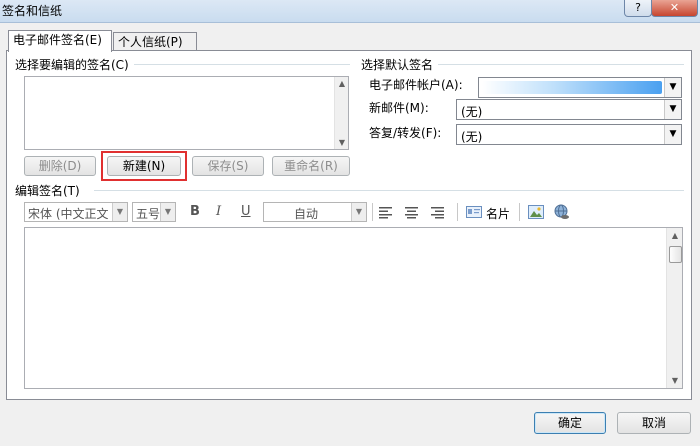 The height and width of the screenshot is (446, 700). I want to click on editor-scrollbar: ▲ ▼, so click(674, 308).